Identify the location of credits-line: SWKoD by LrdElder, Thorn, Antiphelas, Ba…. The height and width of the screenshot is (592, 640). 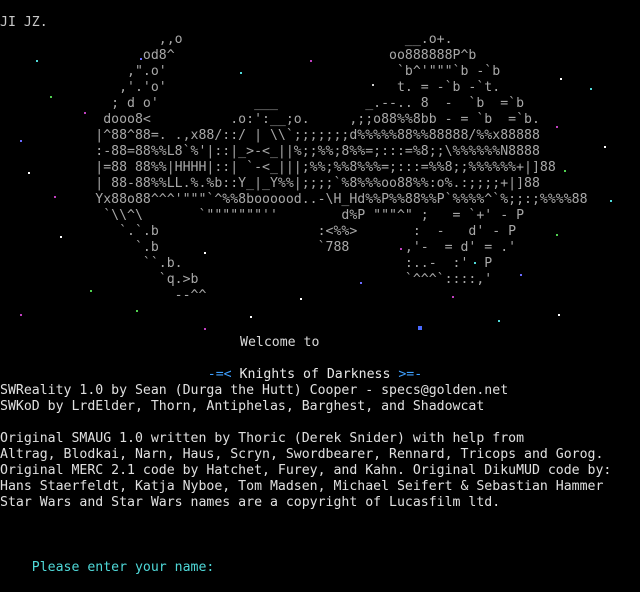
(242, 406).